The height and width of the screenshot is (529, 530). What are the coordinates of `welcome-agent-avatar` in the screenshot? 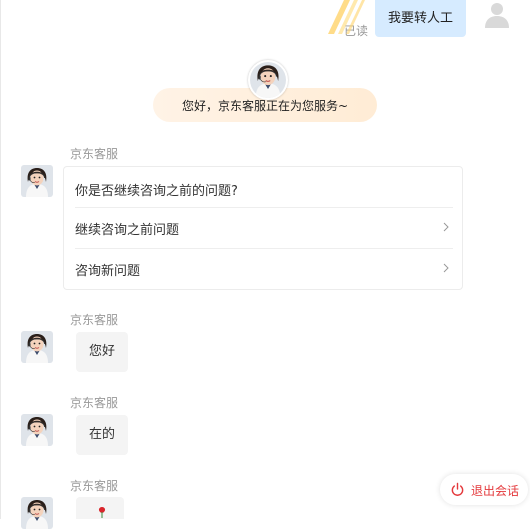 It's located at (268, 80).